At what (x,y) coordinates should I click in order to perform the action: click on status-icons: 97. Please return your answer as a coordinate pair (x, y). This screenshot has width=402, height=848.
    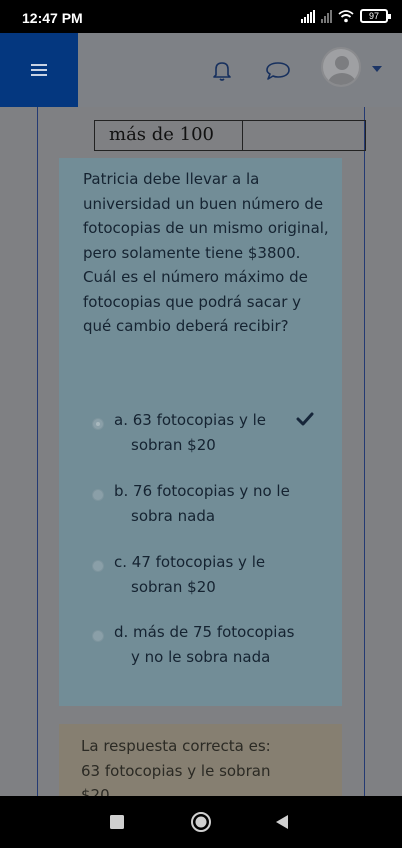
    Looking at the image, I should click on (346, 16).